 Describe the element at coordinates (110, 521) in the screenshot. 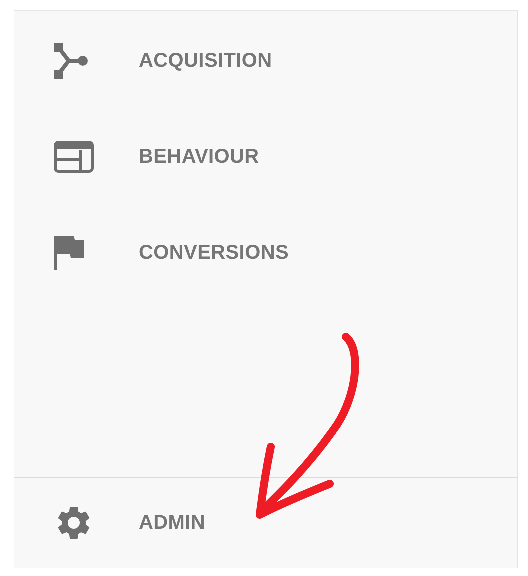

I see `admin-item: ADMIN` at that location.